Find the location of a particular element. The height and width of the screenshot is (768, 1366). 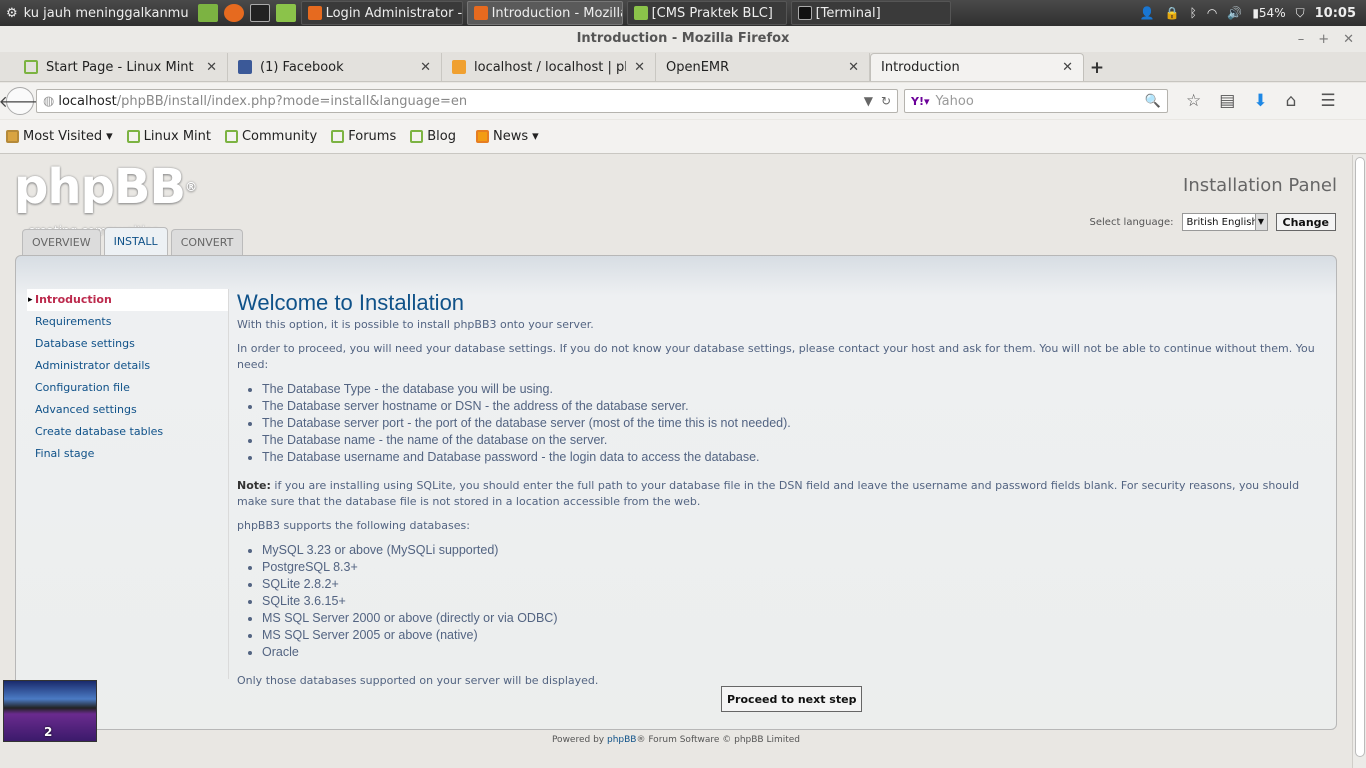

phpbb-logo: phpBB®creating communities is located at coordinates (105, 200).